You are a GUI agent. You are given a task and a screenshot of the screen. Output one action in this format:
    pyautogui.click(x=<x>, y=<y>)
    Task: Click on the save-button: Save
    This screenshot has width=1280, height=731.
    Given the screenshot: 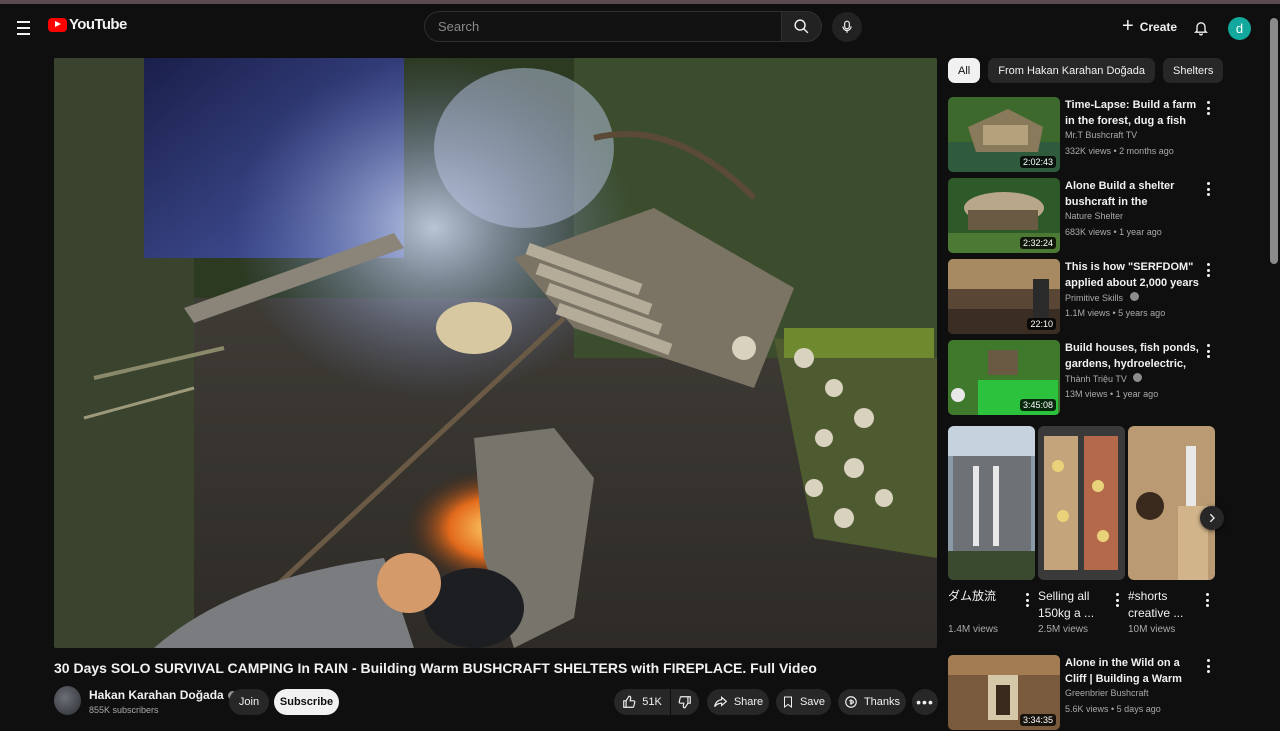 What is the action you would take?
    pyautogui.click(x=803, y=702)
    